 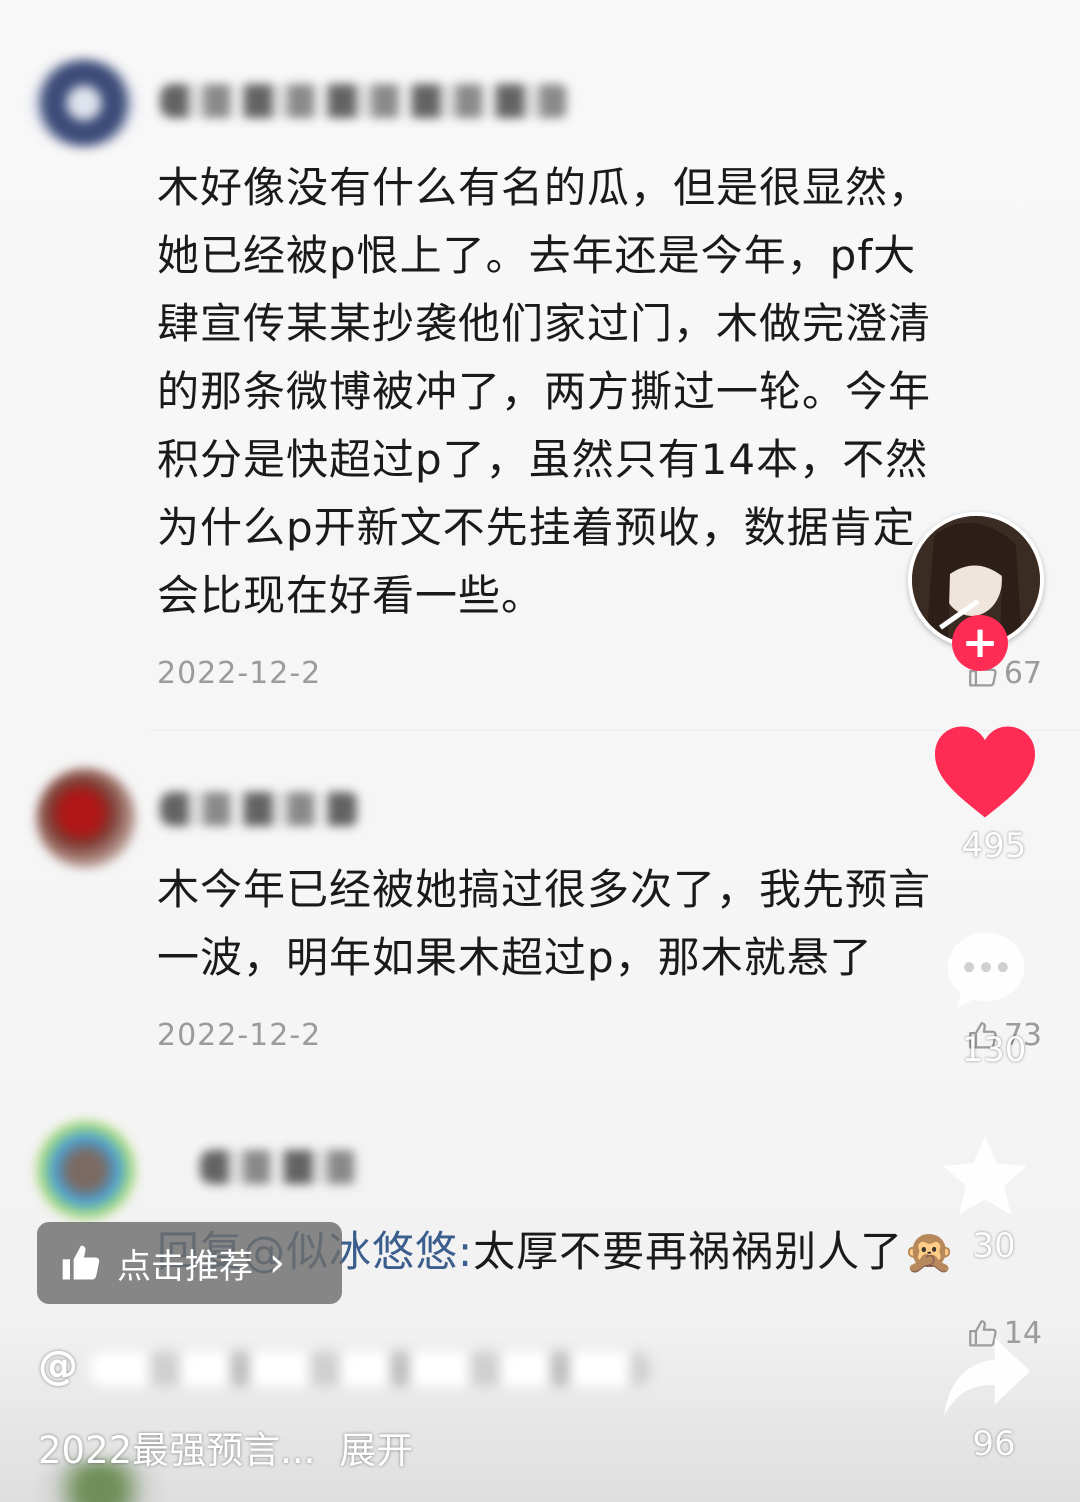 What do you see at coordinates (81, 1262) in the screenshot?
I see `thumbs-up-filled-icon` at bounding box center [81, 1262].